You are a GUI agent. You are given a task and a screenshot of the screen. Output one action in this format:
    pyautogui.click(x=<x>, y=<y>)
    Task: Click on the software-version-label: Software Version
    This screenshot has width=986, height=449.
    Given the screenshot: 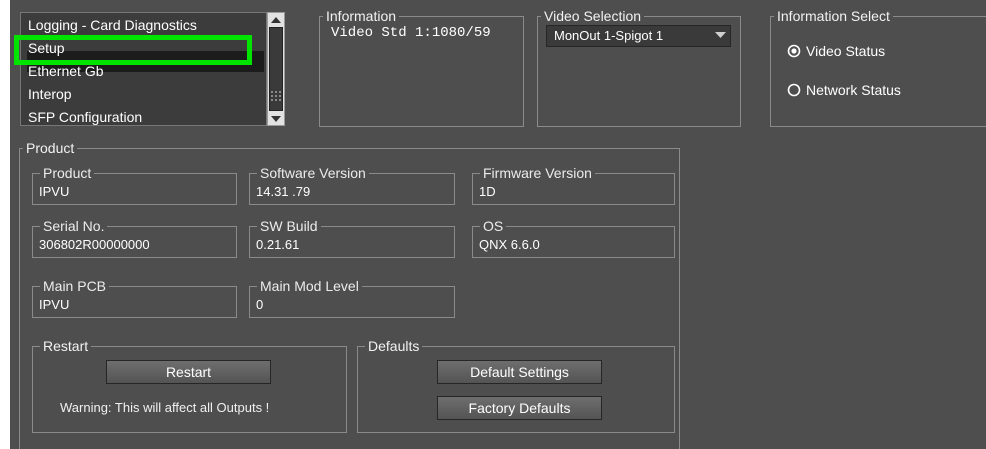 What is the action you would take?
    pyautogui.click(x=313, y=173)
    